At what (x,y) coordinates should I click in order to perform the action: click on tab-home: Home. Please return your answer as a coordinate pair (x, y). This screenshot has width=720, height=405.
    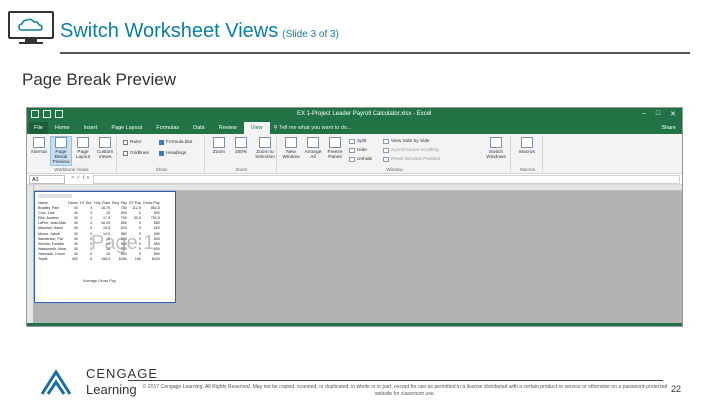
    Looking at the image, I should click on (62, 128).